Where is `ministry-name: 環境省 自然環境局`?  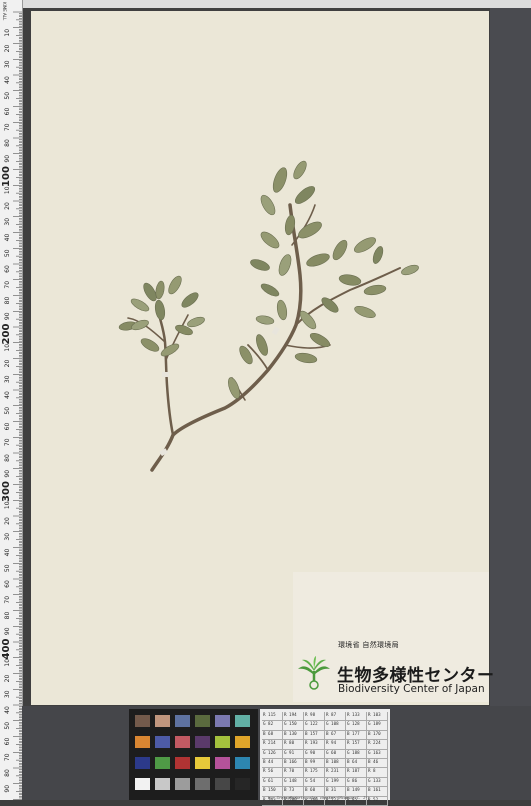
ministry-name: 環境省 自然環境局 is located at coordinates (368, 645).